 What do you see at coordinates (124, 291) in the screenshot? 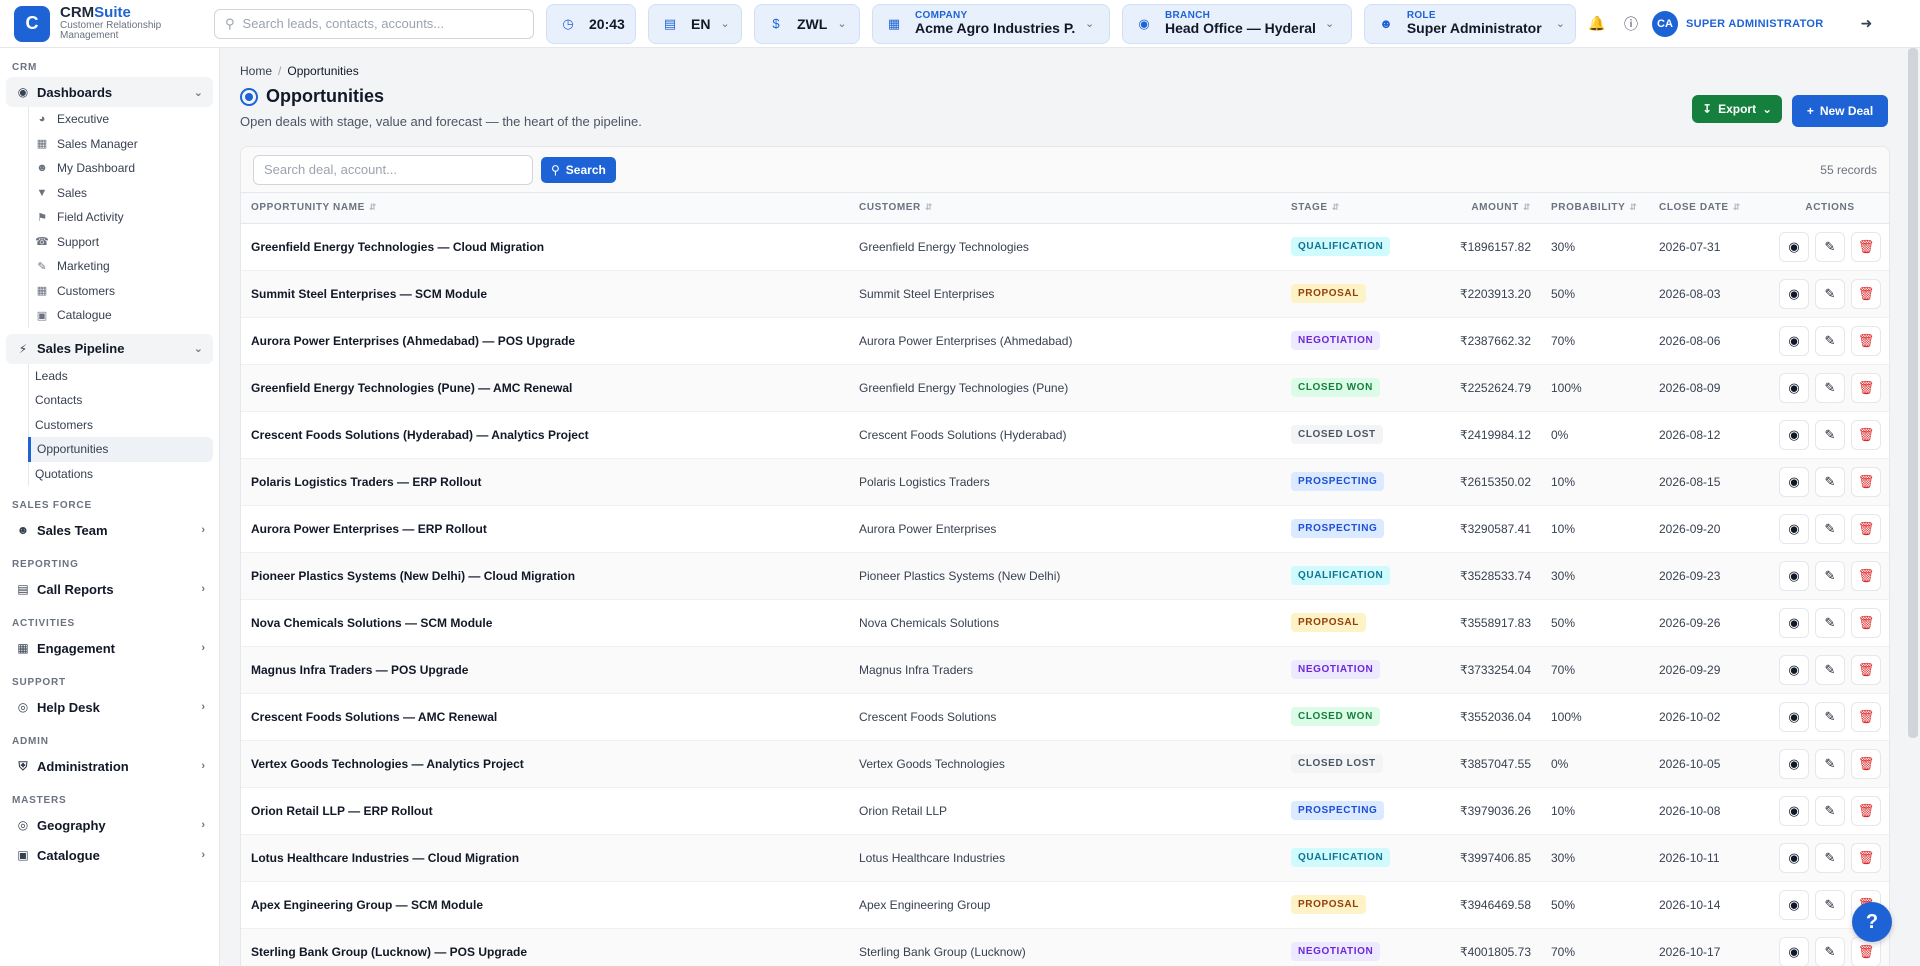
I see `sidebar-item-customers-dashboard: ▦ Customers` at bounding box center [124, 291].